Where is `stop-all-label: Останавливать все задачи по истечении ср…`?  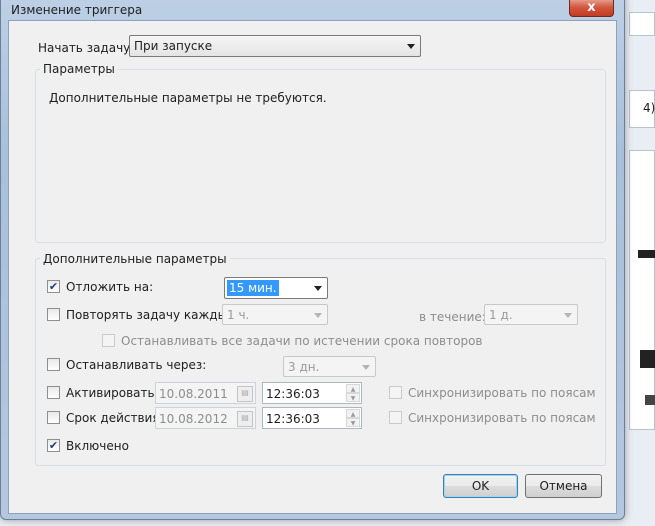 stop-all-label: Останавливать все задачи по истечении ср… is located at coordinates (302, 341).